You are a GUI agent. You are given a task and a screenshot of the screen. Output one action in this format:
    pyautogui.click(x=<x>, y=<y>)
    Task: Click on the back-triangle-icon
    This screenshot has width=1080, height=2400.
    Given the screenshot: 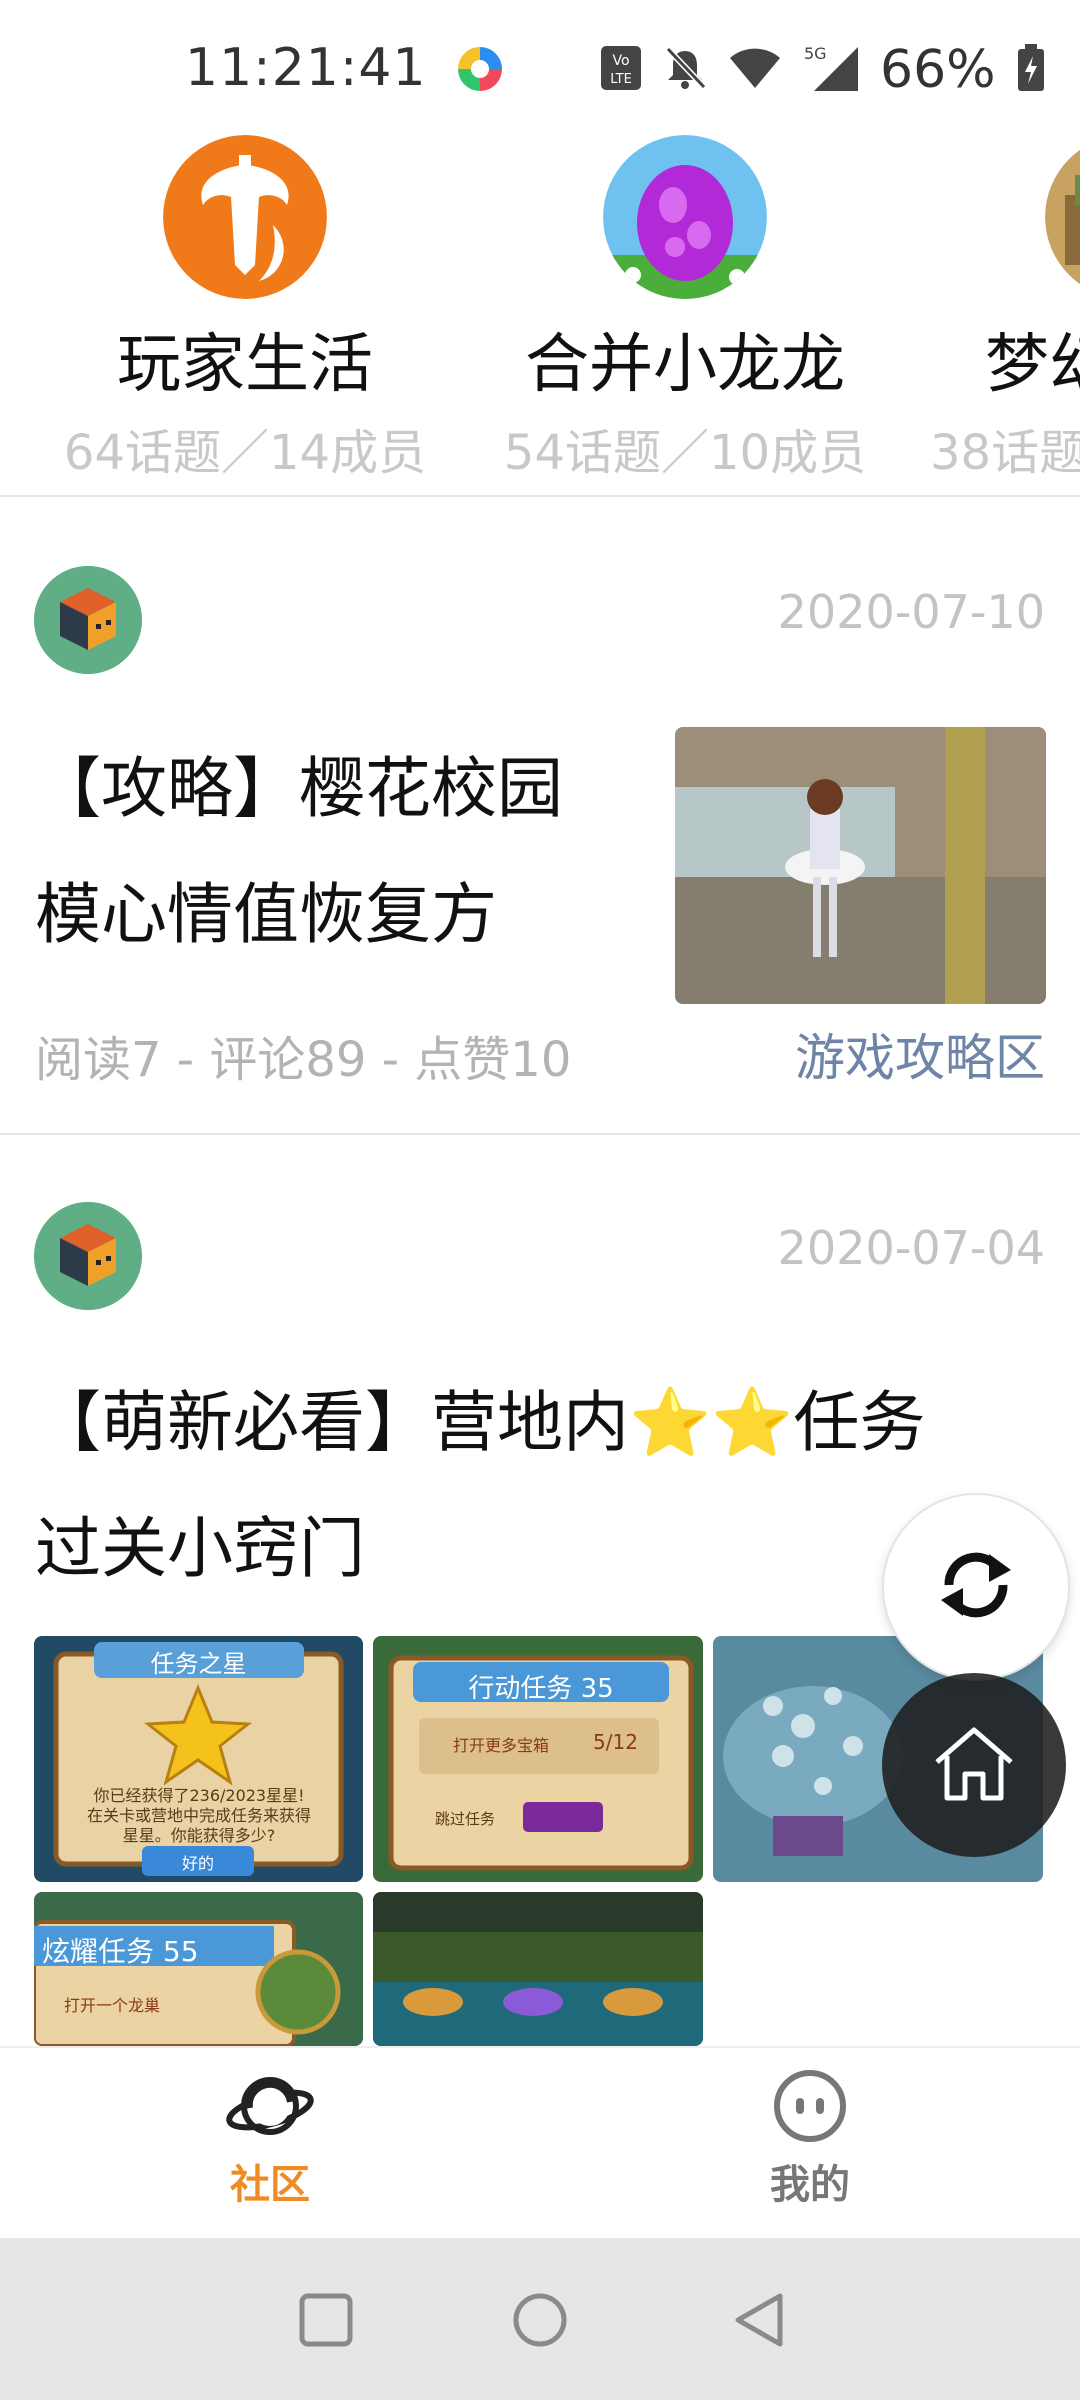 What is the action you would take?
    pyautogui.click(x=758, y=2322)
    